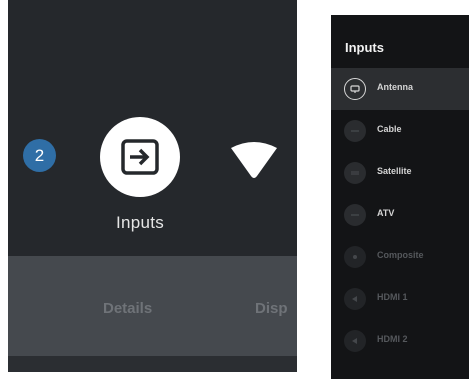  What do you see at coordinates (39, 155) in the screenshot?
I see `notification-badge: 2` at bounding box center [39, 155].